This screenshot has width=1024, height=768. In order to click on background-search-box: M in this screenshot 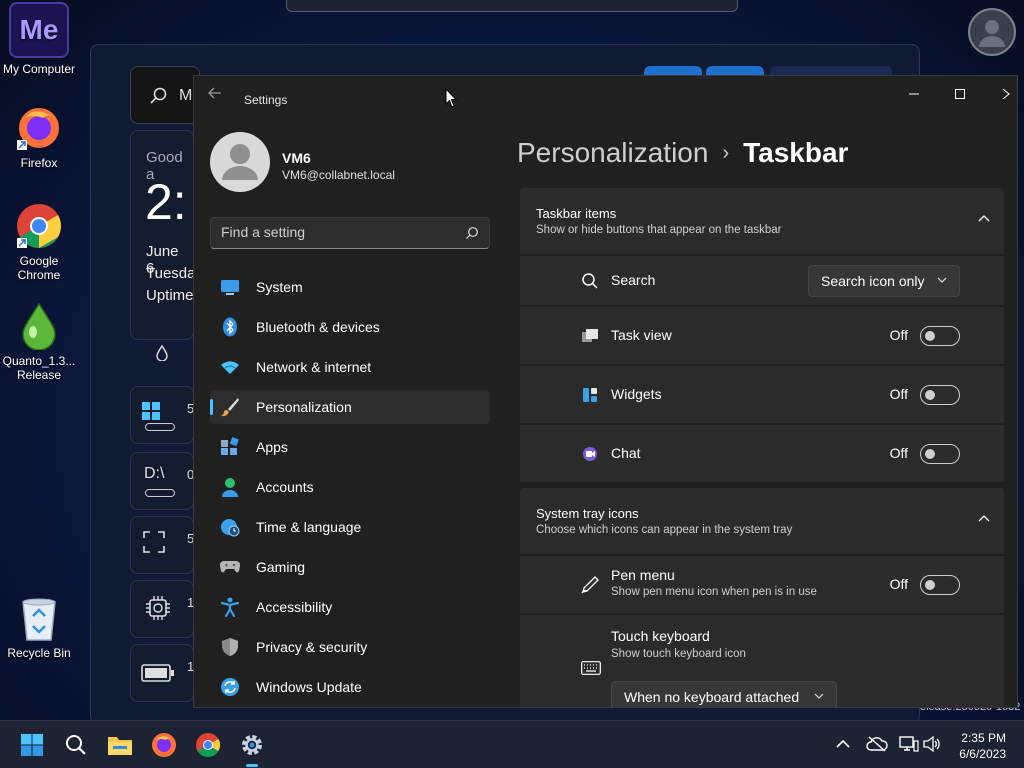, I will do `click(165, 95)`.